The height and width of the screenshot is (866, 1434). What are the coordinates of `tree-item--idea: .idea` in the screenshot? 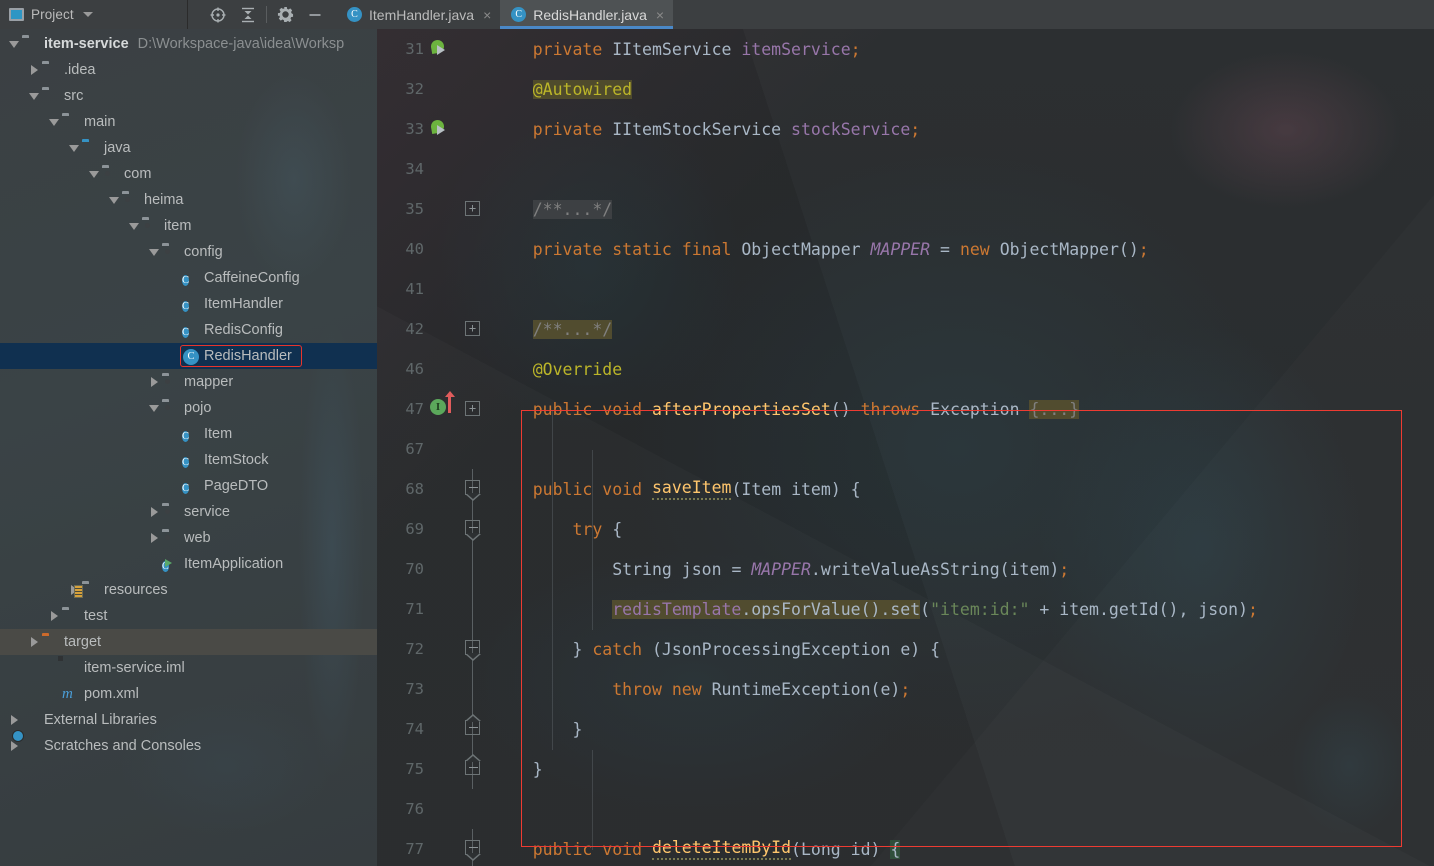 It's located at (188, 70).